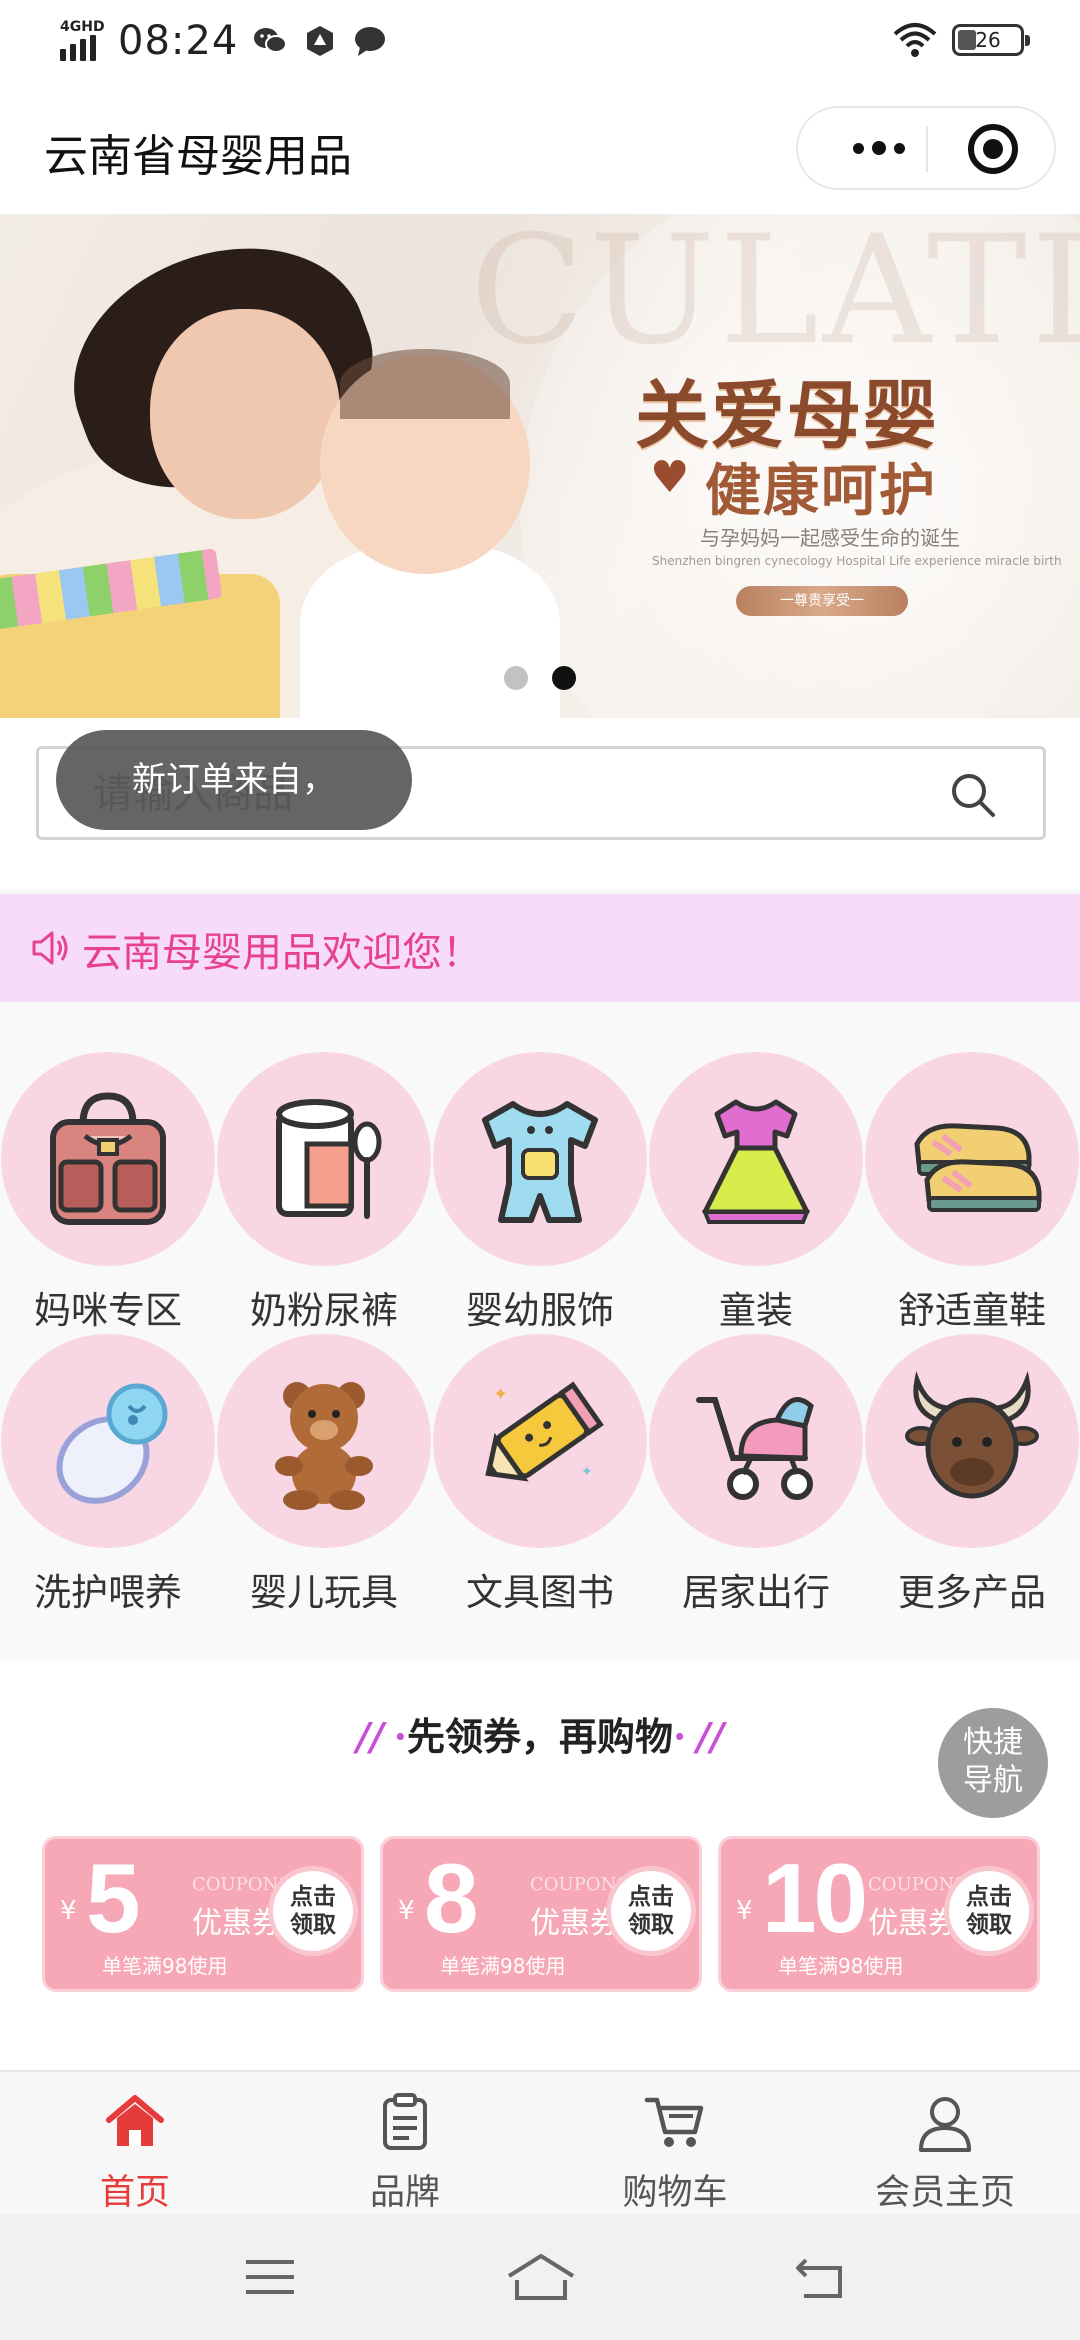 This screenshot has height=2340, width=1080. Describe the element at coordinates (972, 1310) in the screenshot. I see `category-label: 舒适童鞋` at that location.